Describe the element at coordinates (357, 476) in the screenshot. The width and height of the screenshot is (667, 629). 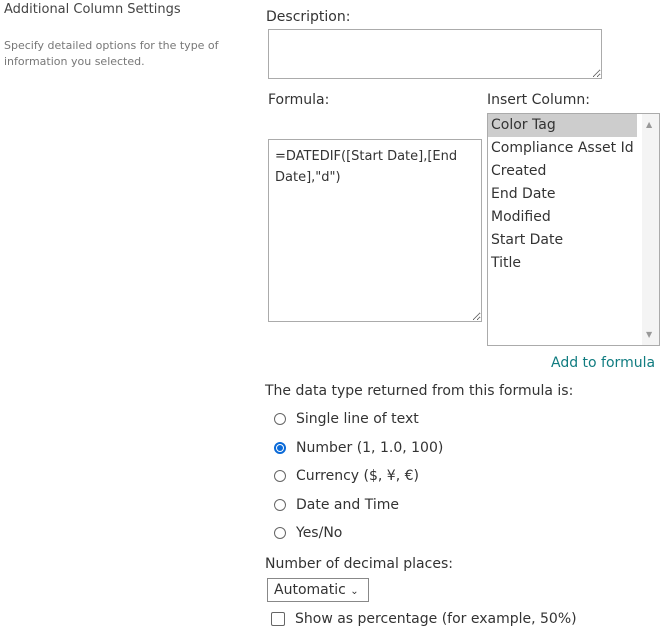
I see `radio-label: Currency ($, ¥, €)` at that location.